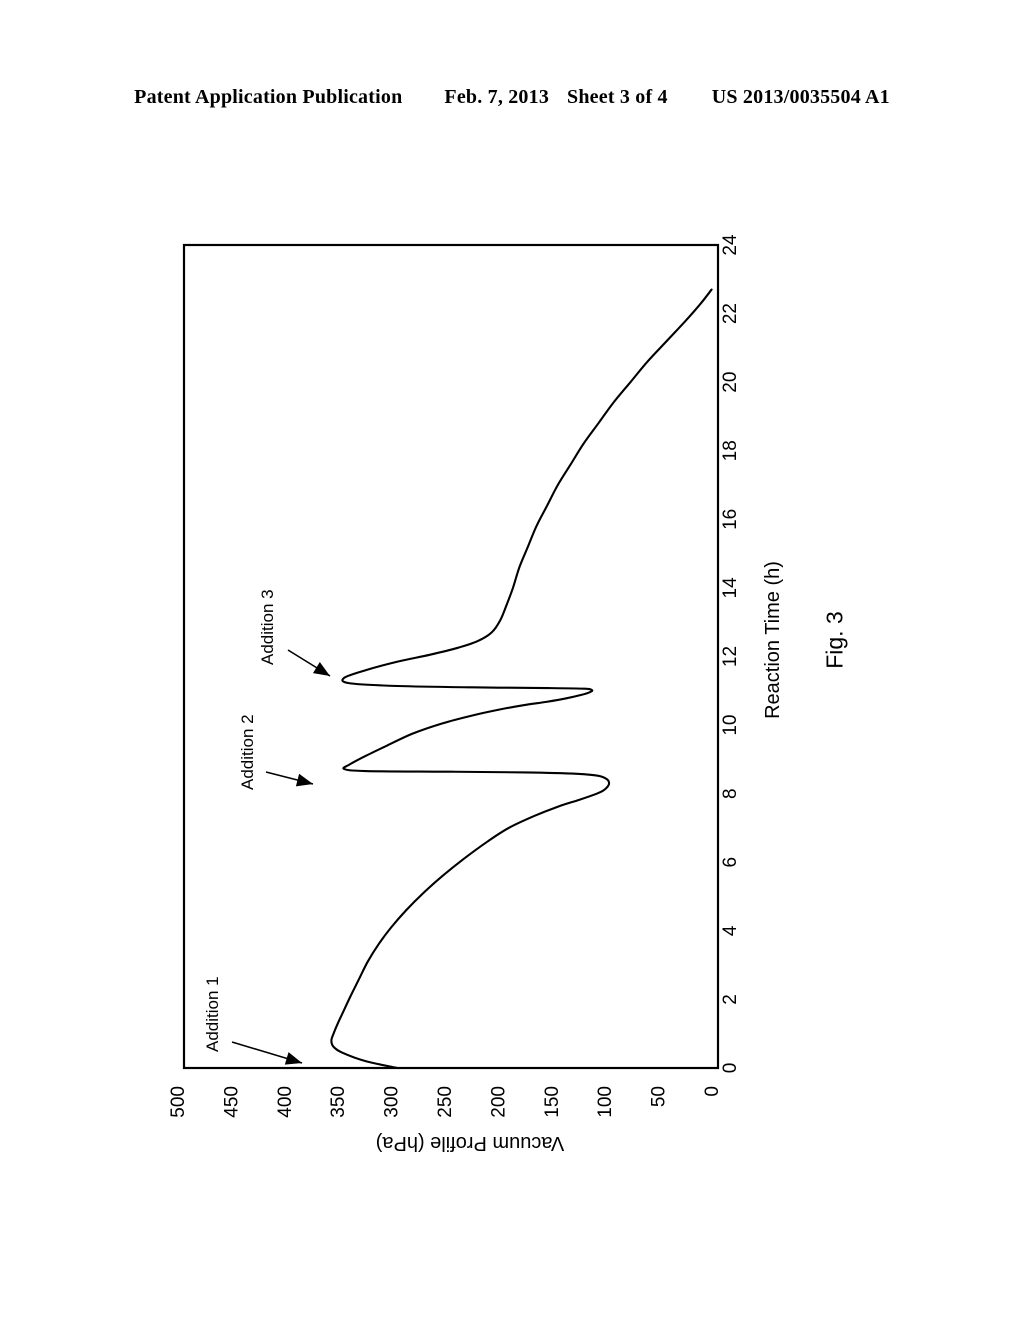 The width and height of the screenshot is (1024, 1320). Describe the element at coordinates (730, 725) in the screenshot. I see `x-axis-tick-label: 10` at that location.